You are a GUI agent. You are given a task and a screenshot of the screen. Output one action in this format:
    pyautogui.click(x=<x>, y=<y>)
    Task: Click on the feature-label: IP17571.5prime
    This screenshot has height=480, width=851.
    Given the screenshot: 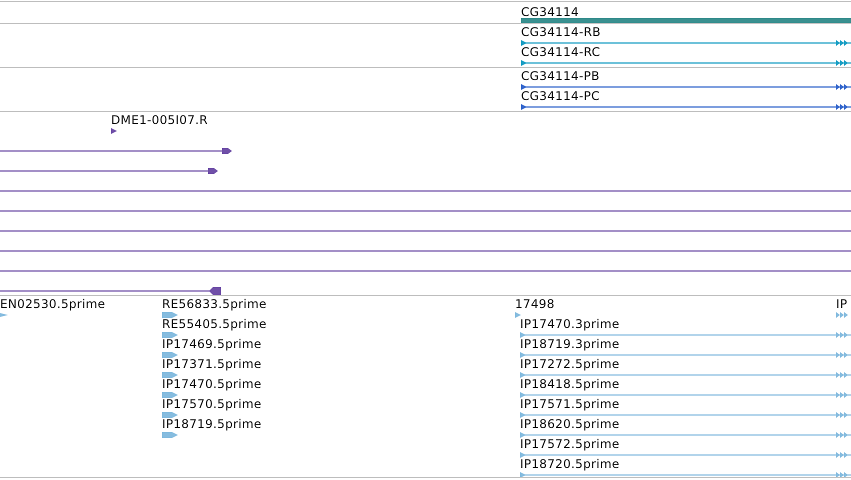 What is the action you would take?
    pyautogui.click(x=570, y=404)
    